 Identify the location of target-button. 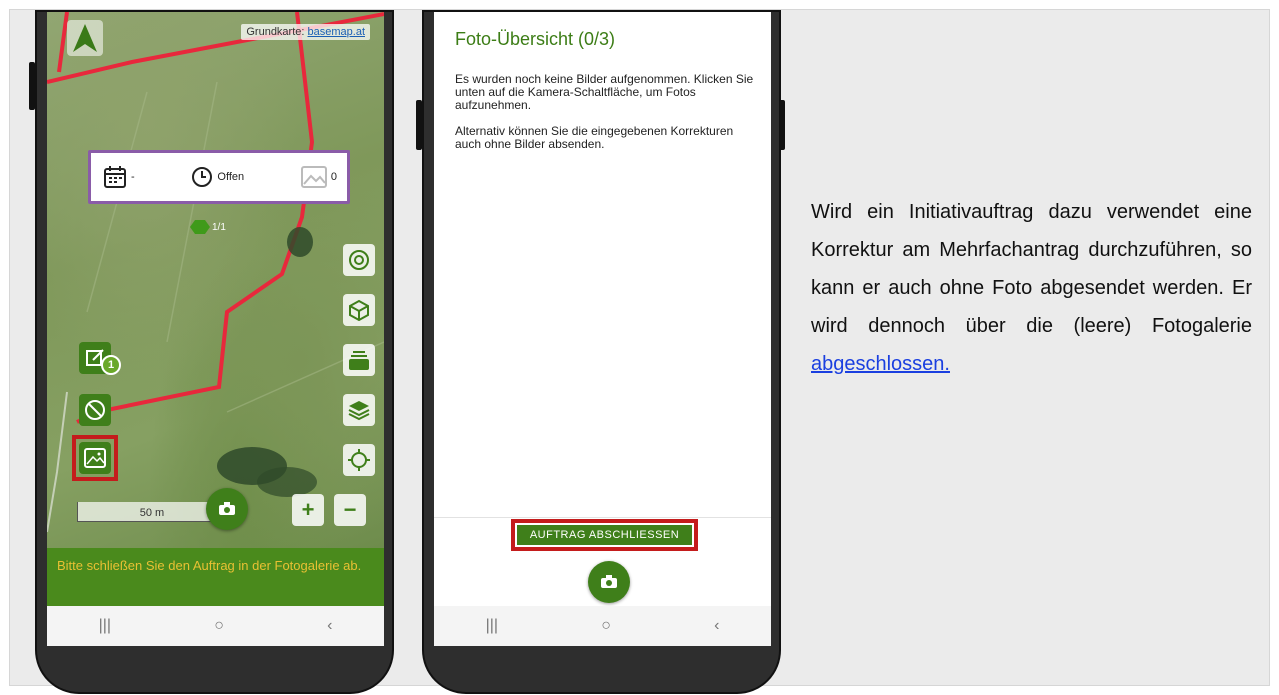
(359, 260).